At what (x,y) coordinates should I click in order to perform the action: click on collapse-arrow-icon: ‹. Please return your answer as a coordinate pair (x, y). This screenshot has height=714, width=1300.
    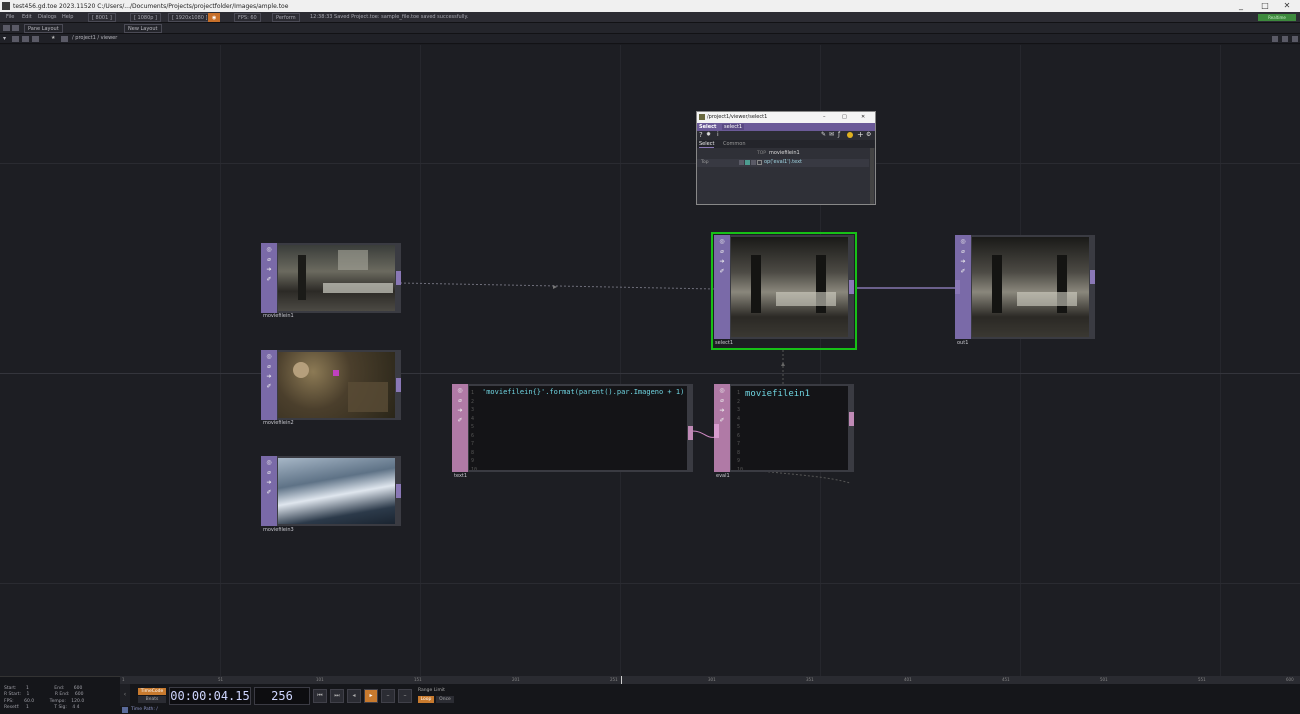
    Looking at the image, I should click on (125, 695).